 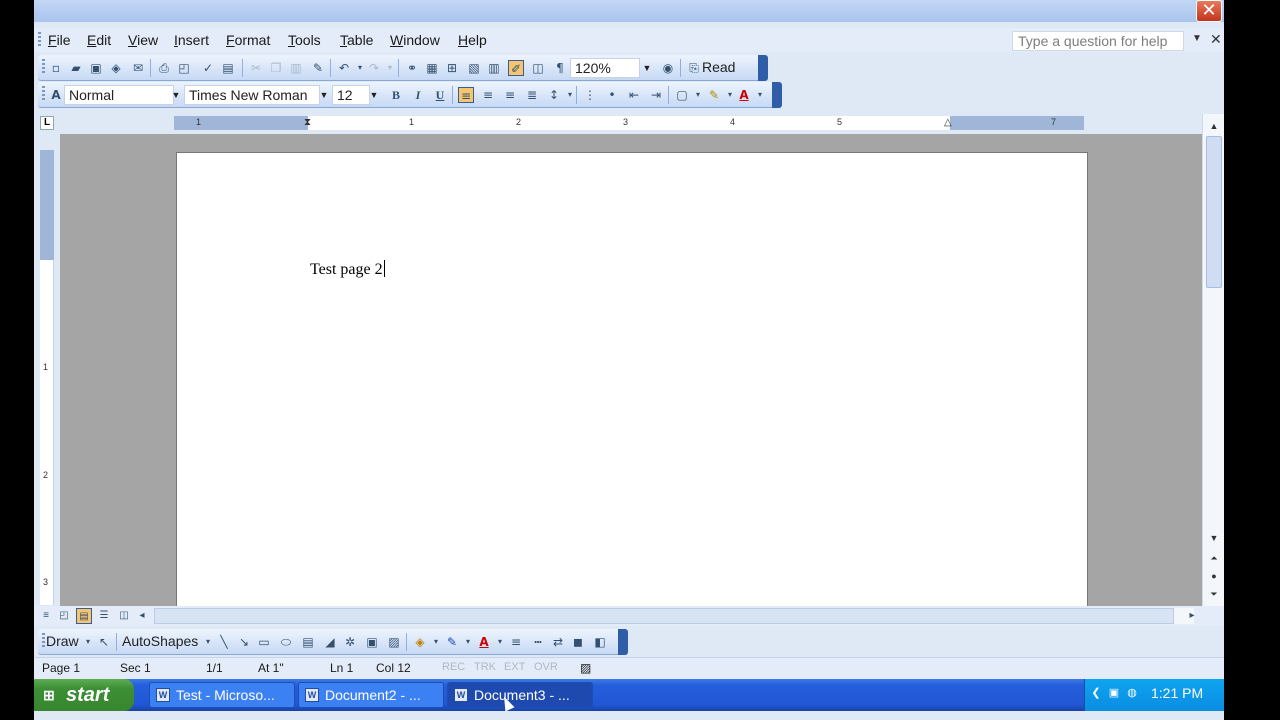 What do you see at coordinates (516, 68) in the screenshot?
I see `drawing-icon: ✐` at bounding box center [516, 68].